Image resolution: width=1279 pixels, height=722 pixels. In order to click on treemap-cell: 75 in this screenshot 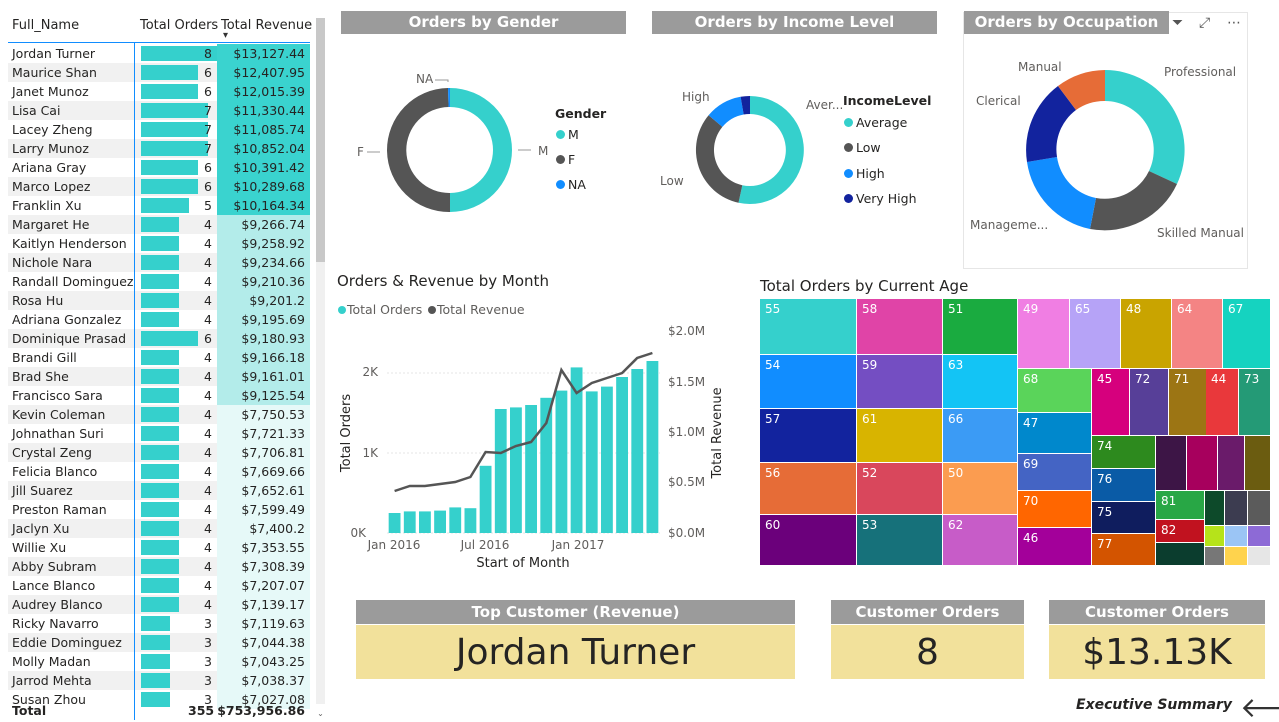, I will do `click(1123, 517)`.